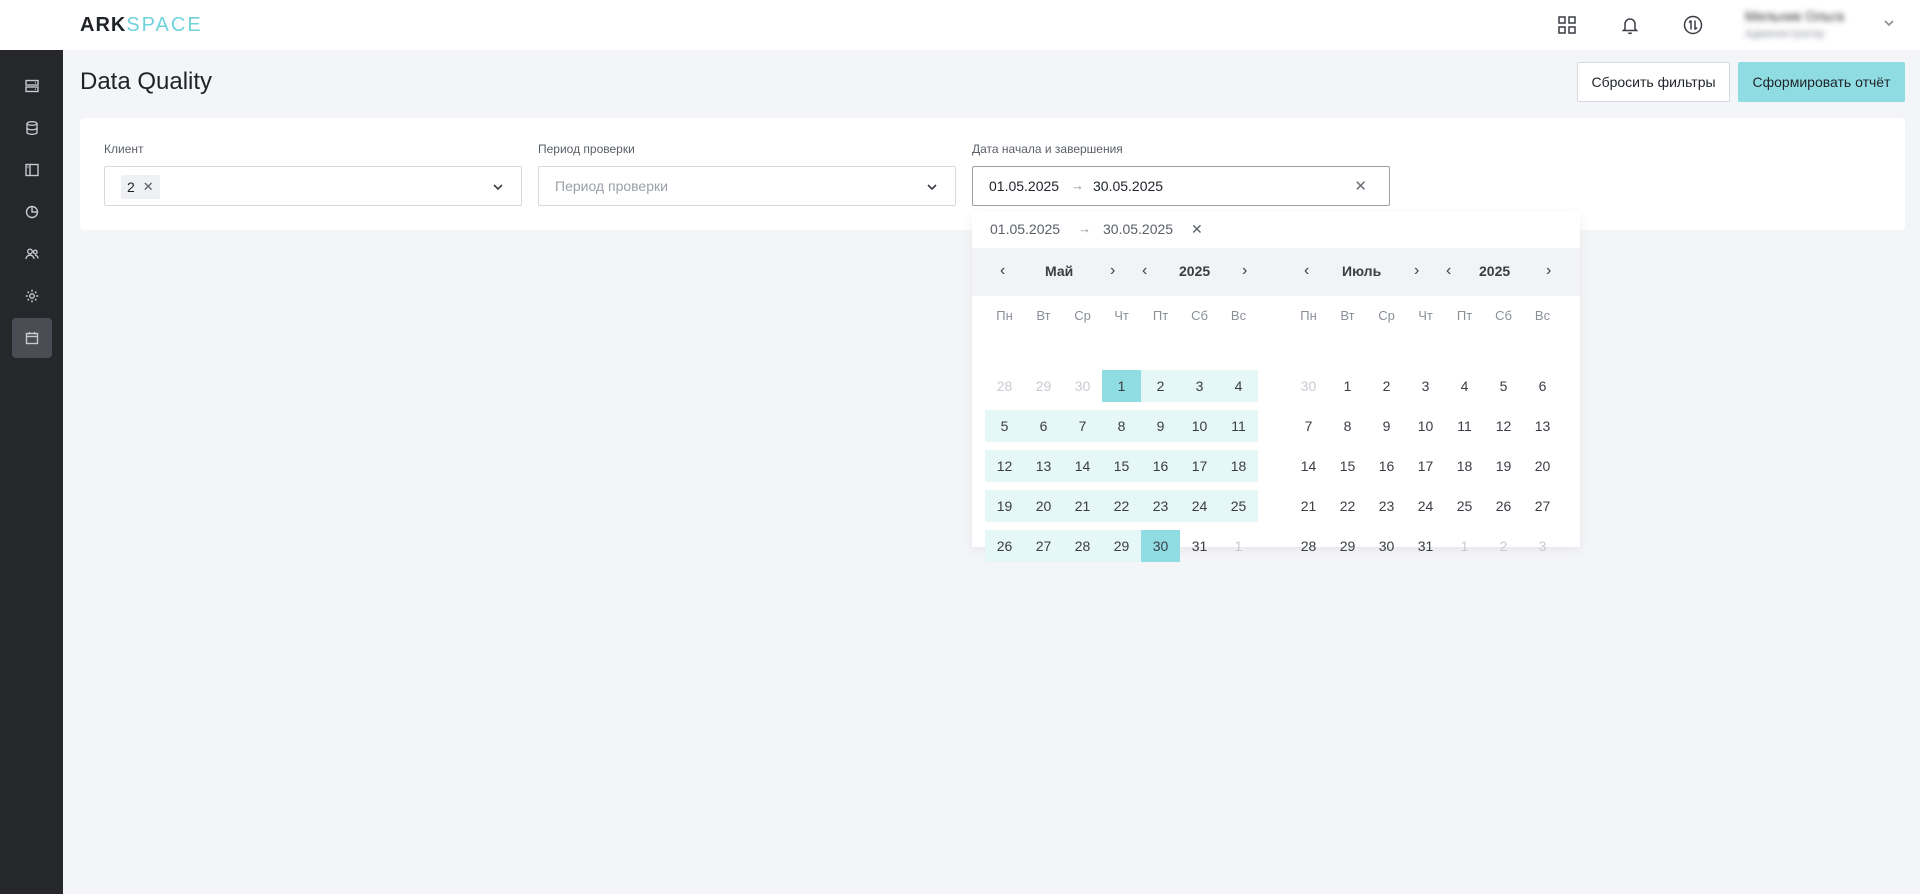  What do you see at coordinates (313, 186) in the screenshot?
I see `client-select: 2 ✕` at bounding box center [313, 186].